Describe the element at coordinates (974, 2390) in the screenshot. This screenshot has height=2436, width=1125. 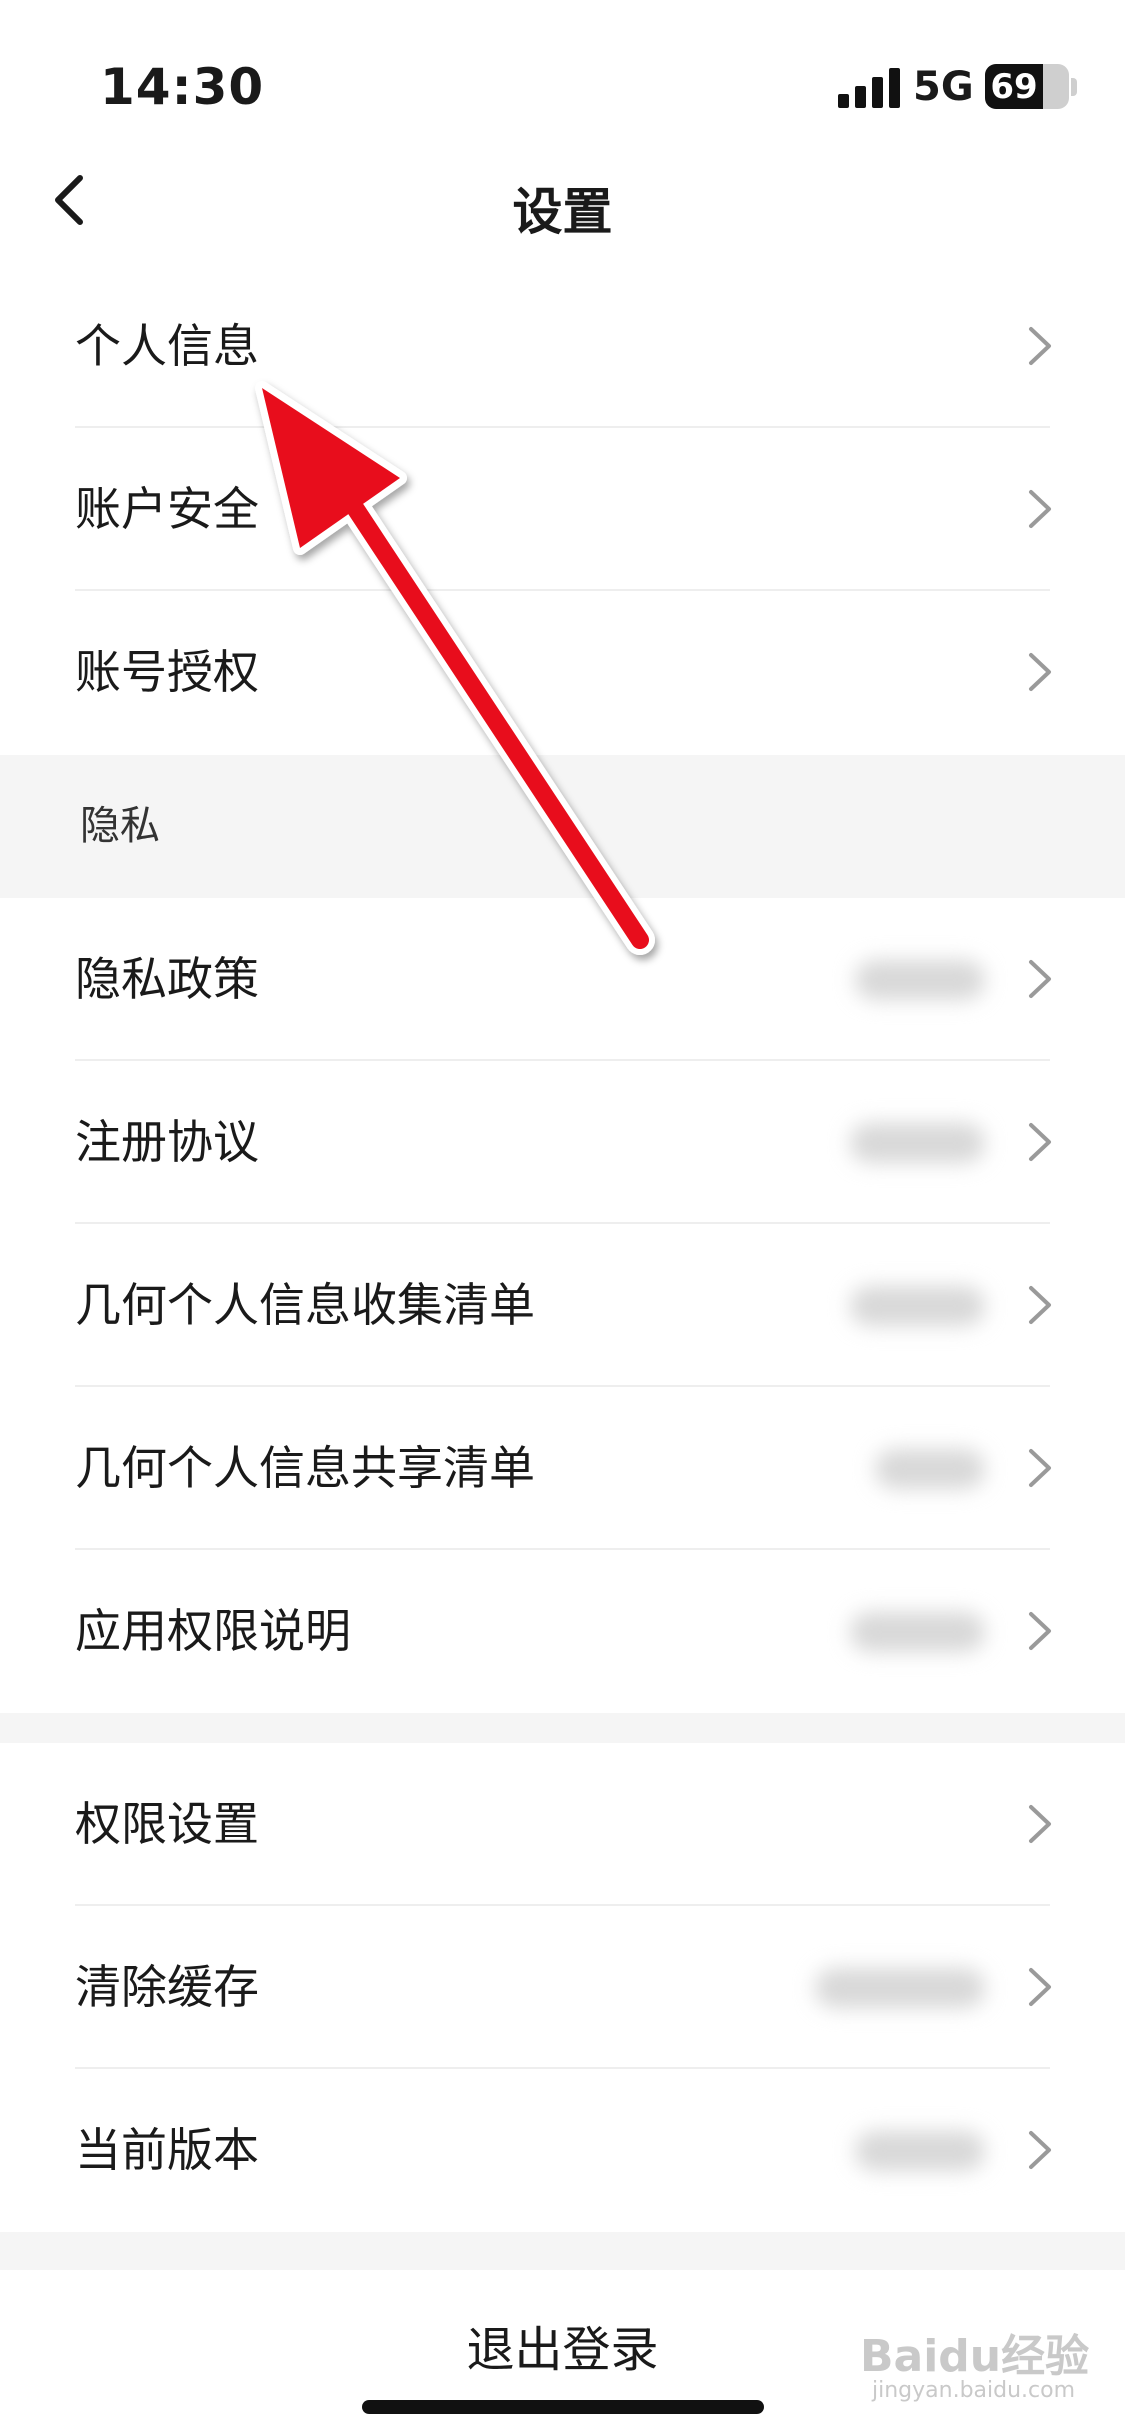
I see `watermark-domain: jingyan.baidu.com` at that location.